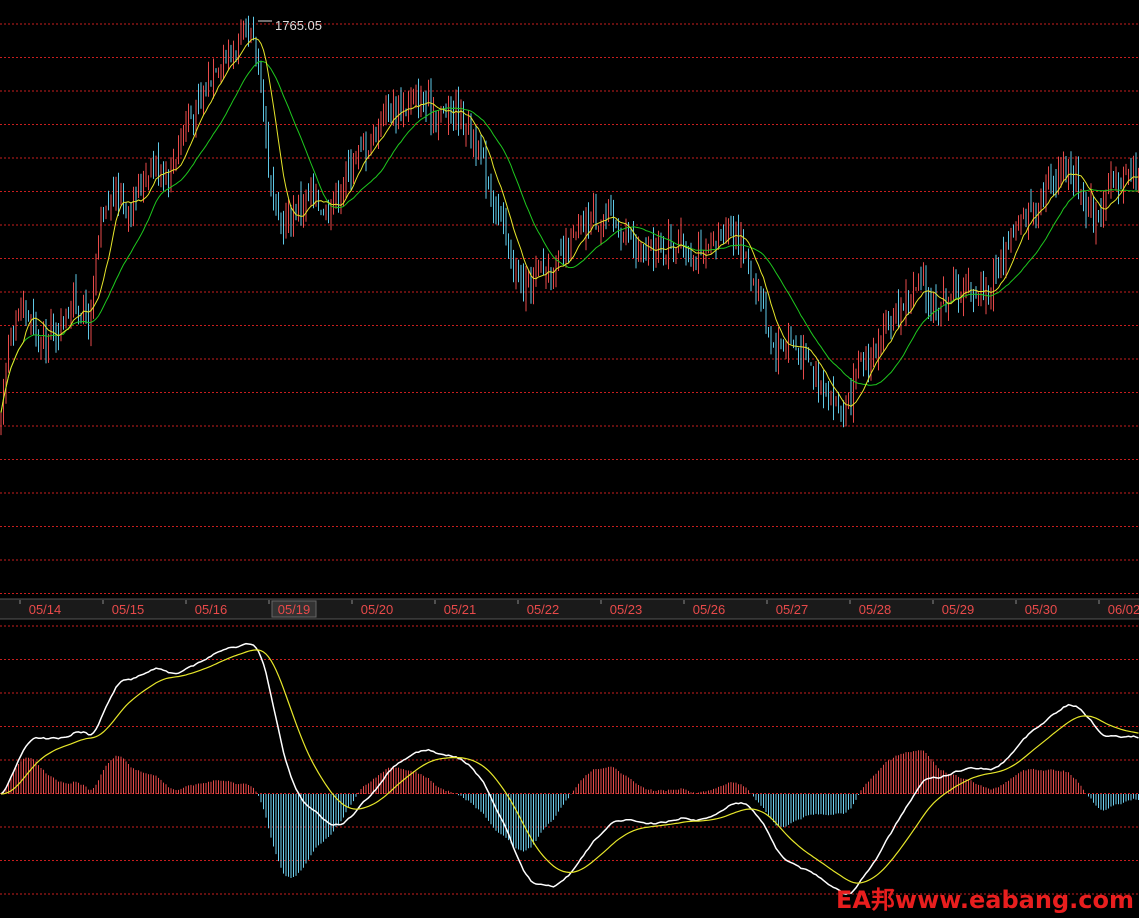 The height and width of the screenshot is (918, 1139). What do you see at coordinates (875, 609) in the screenshot?
I see `date-tick-label: 05/28` at bounding box center [875, 609].